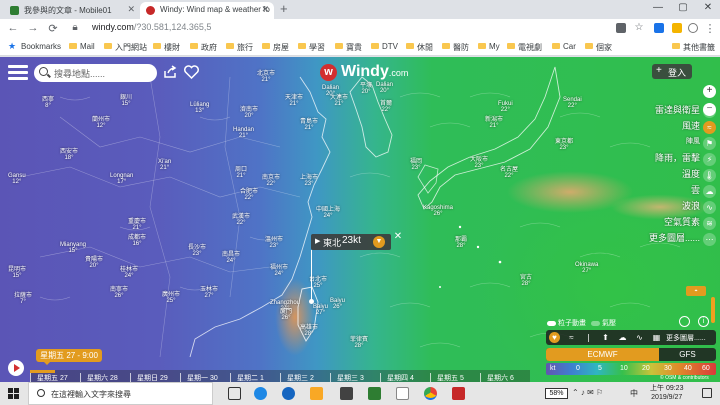 This screenshot has width=720, height=405. I want to click on current-time-bubble: 星期五 27 - 9:00, so click(69, 357).